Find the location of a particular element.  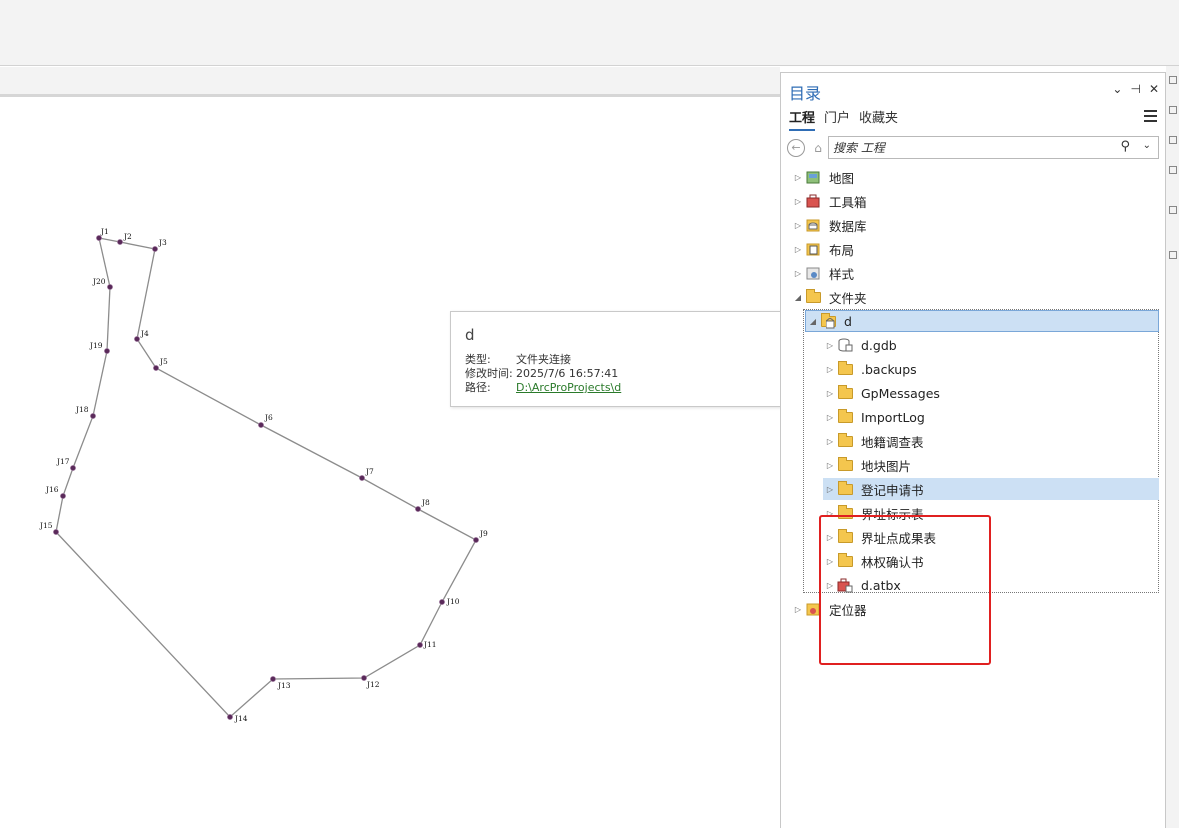

home-icon: ⌂ is located at coordinates (818, 148).